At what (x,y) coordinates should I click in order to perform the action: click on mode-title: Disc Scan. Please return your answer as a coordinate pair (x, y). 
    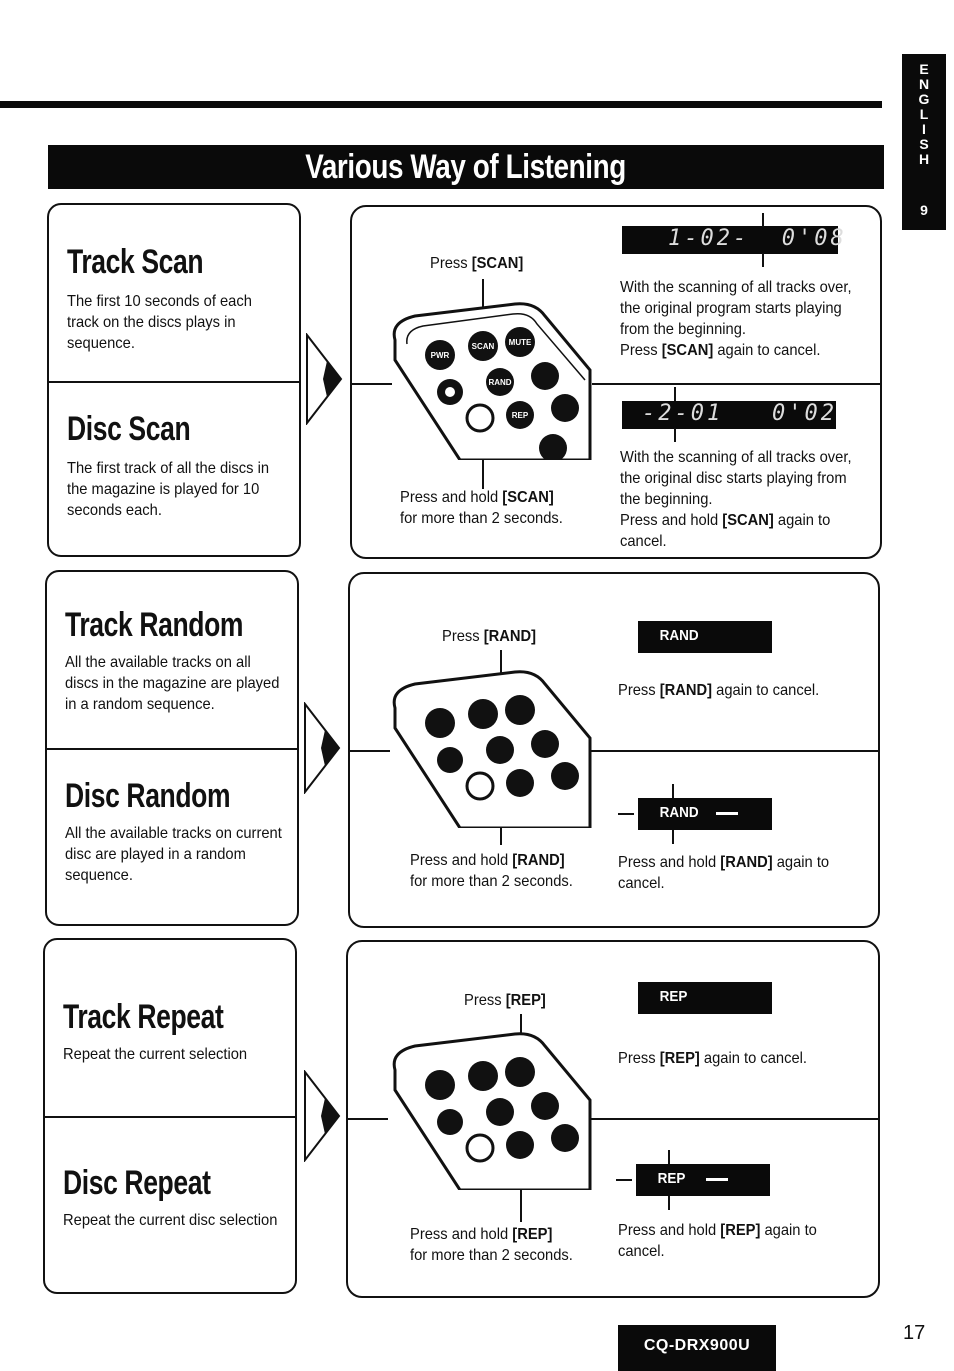
    Looking at the image, I should click on (129, 429).